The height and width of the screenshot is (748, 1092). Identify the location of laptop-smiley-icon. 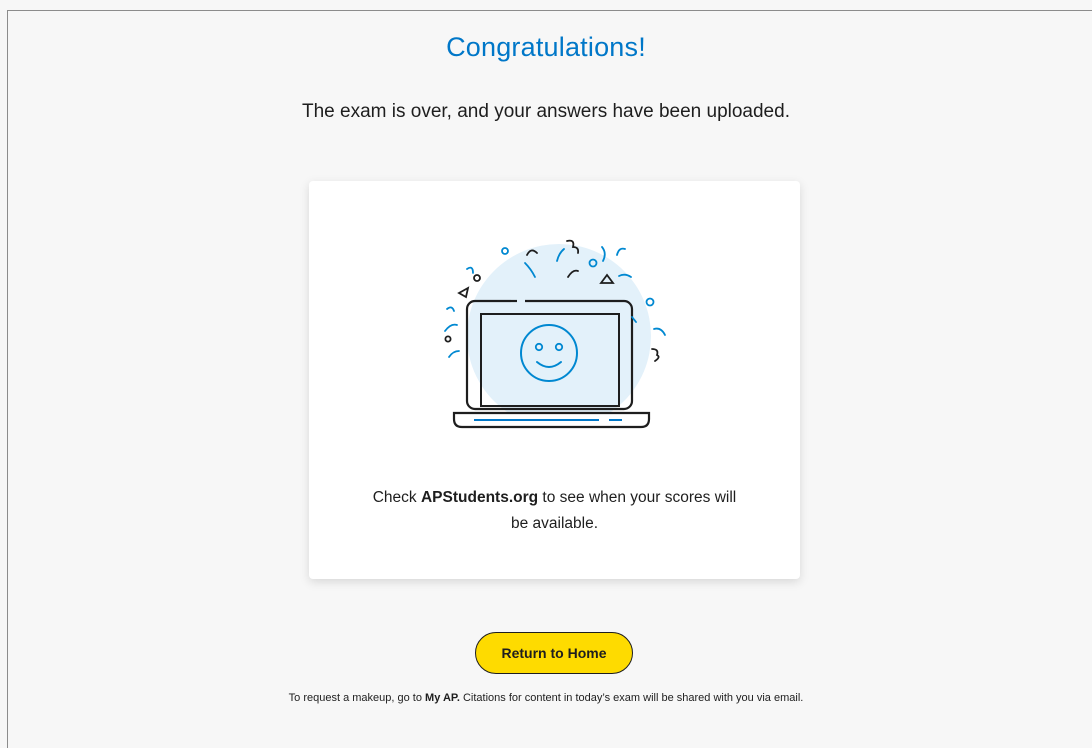
(555, 334).